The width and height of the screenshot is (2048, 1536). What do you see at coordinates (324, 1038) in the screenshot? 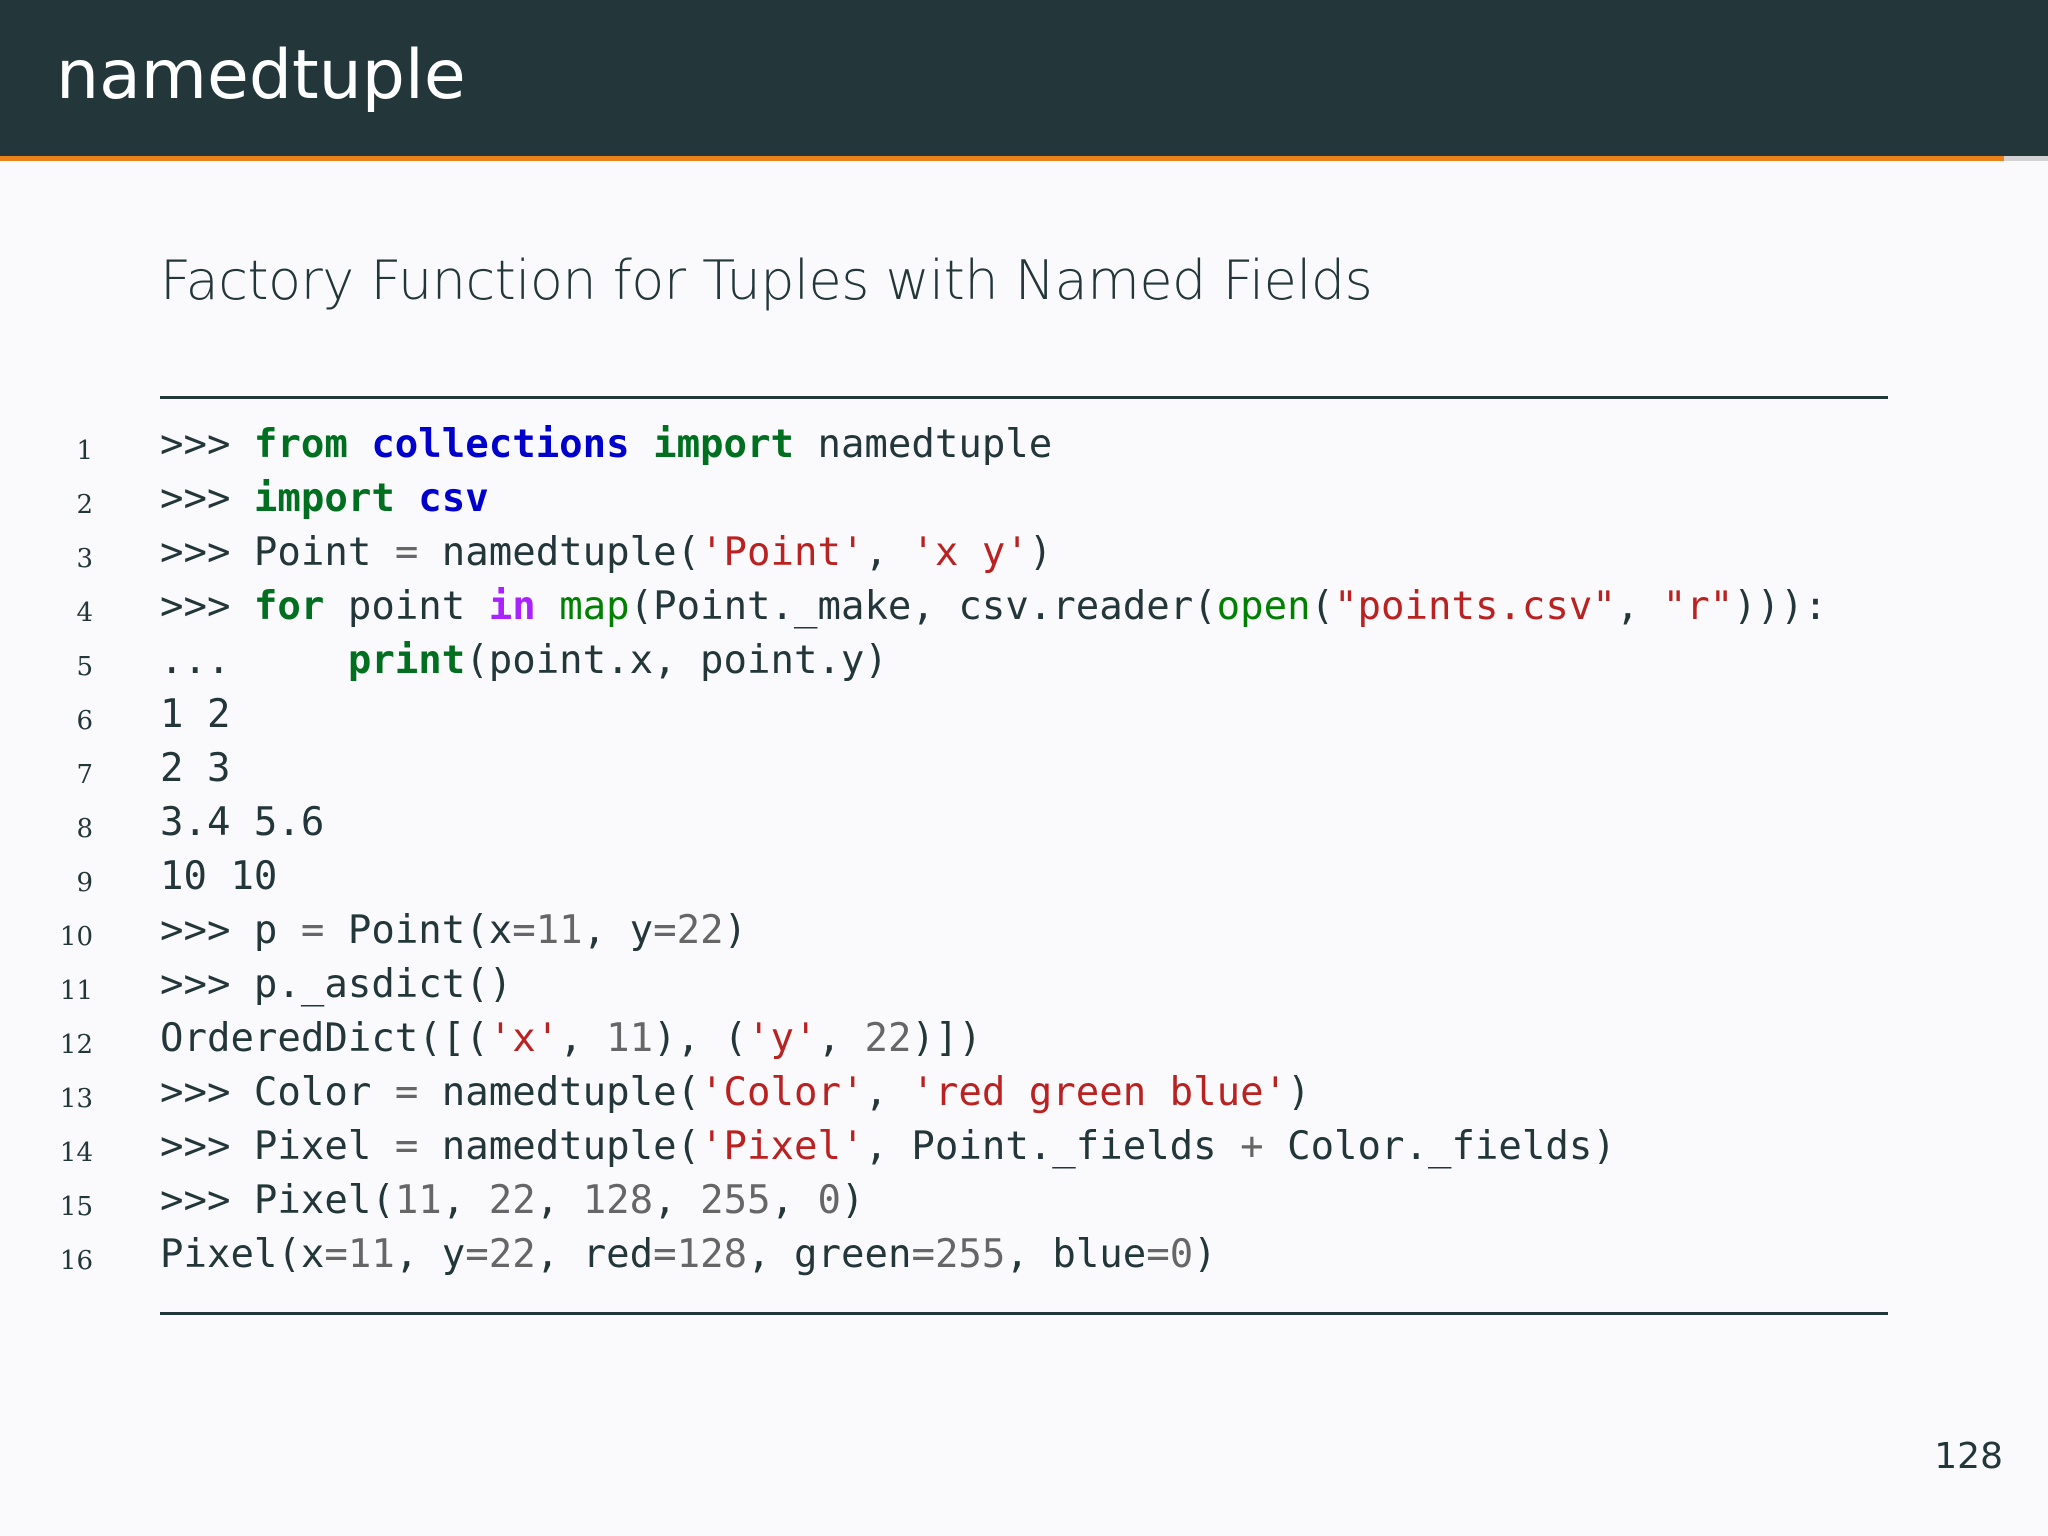
I see `code-token-plain: OrderedDict([(` at bounding box center [324, 1038].